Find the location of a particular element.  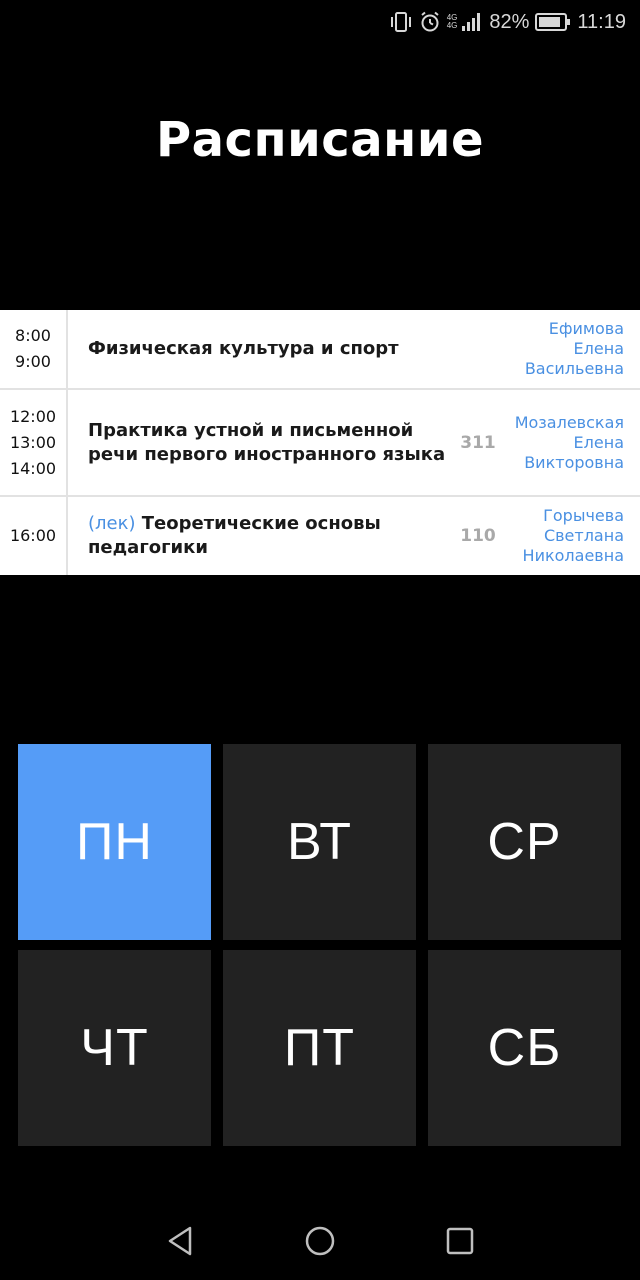

day-button-wednesday: СР is located at coordinates (524, 842).